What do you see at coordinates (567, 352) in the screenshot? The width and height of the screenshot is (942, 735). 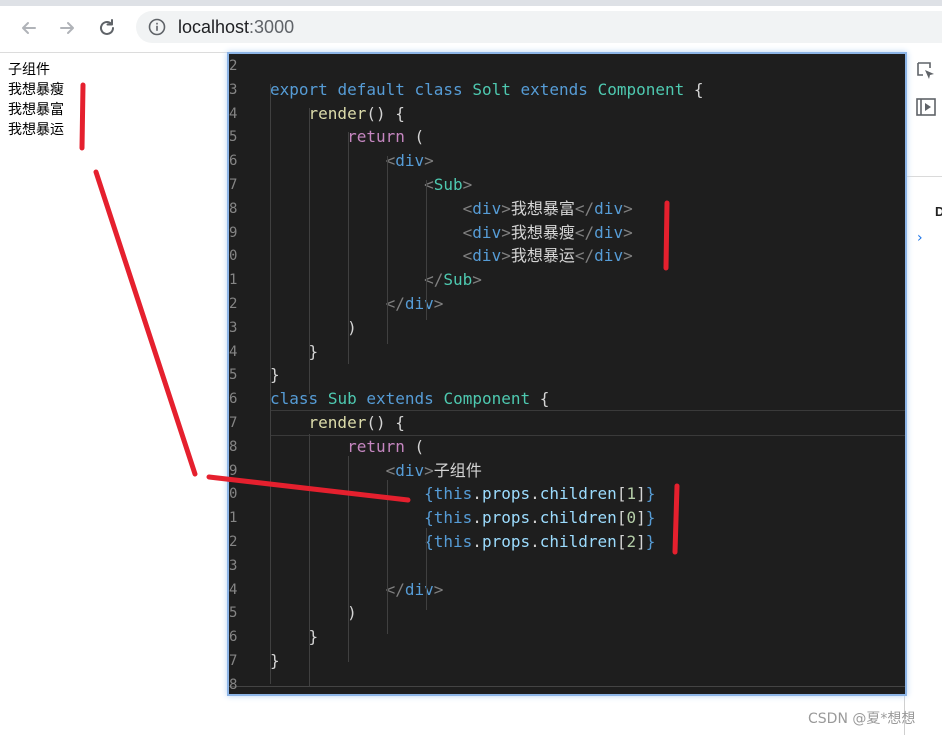 I see `code-line: 4 }` at bounding box center [567, 352].